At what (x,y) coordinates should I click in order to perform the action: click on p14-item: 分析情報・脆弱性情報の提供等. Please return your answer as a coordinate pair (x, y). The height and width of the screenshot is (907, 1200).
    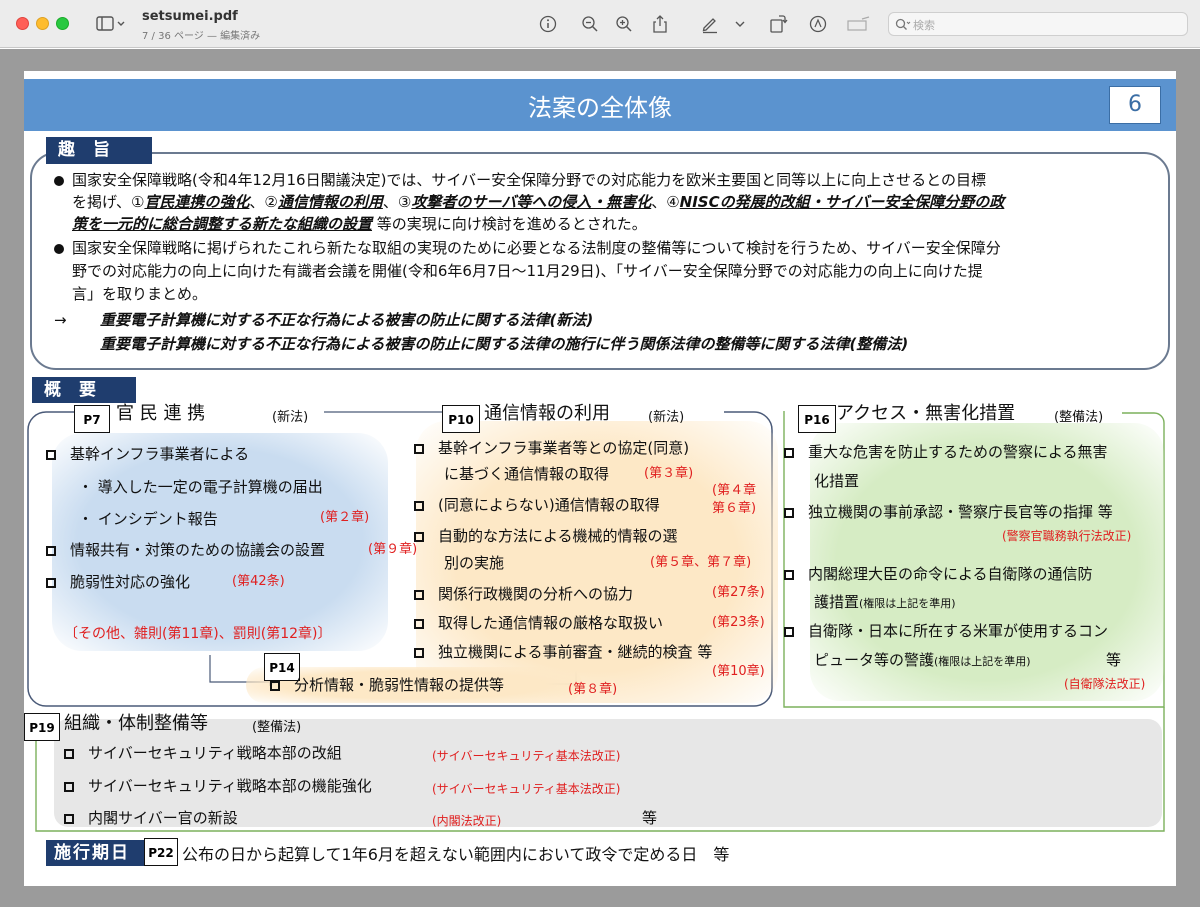
    Looking at the image, I should click on (387, 685).